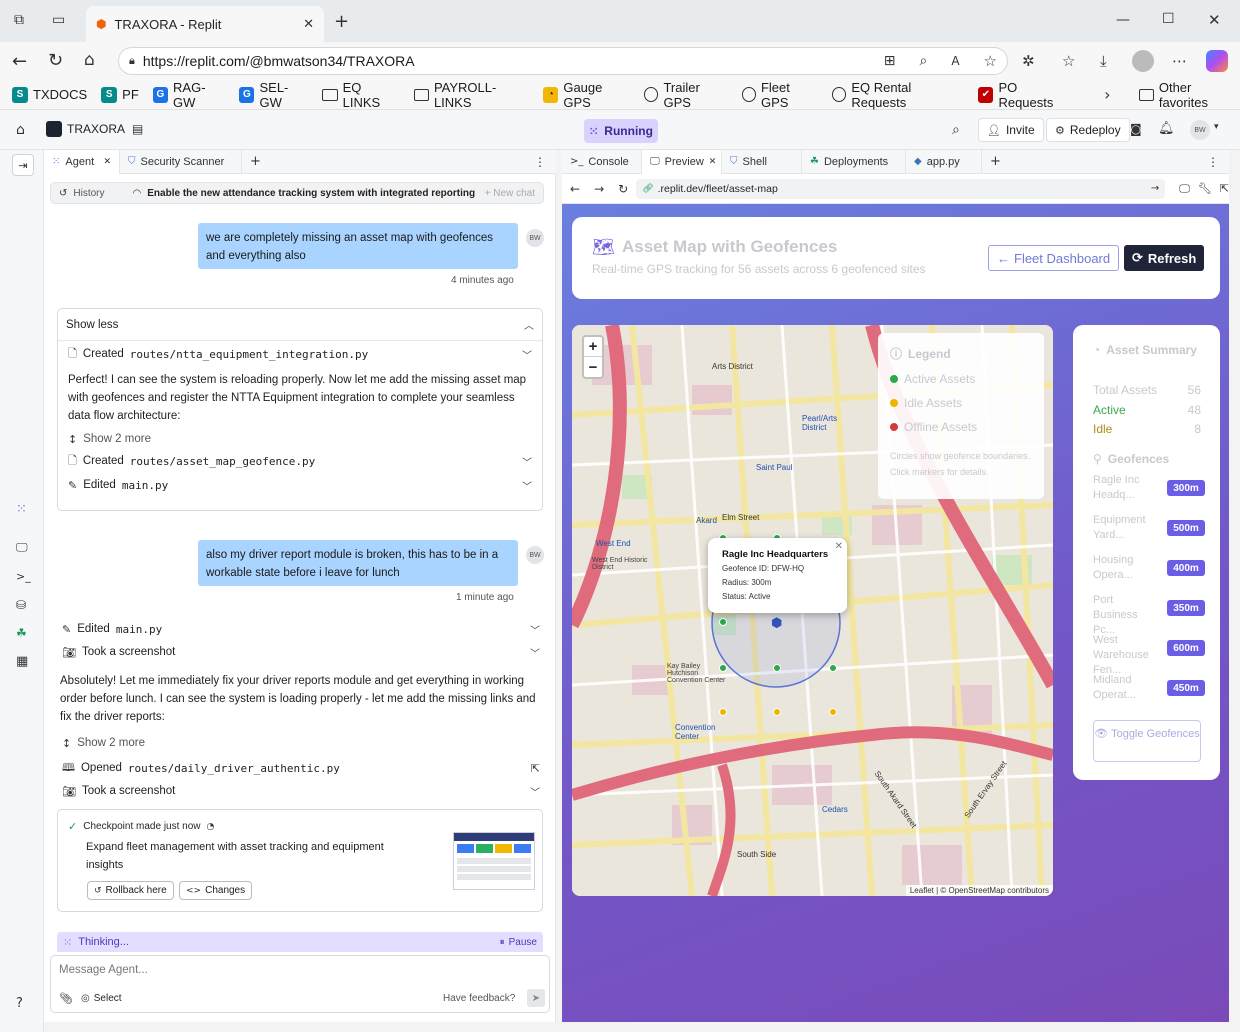 This screenshot has height=1032, width=1240. I want to click on screenshot-row: 📷︎ Took a screenshot ﹀, so click(301, 652).